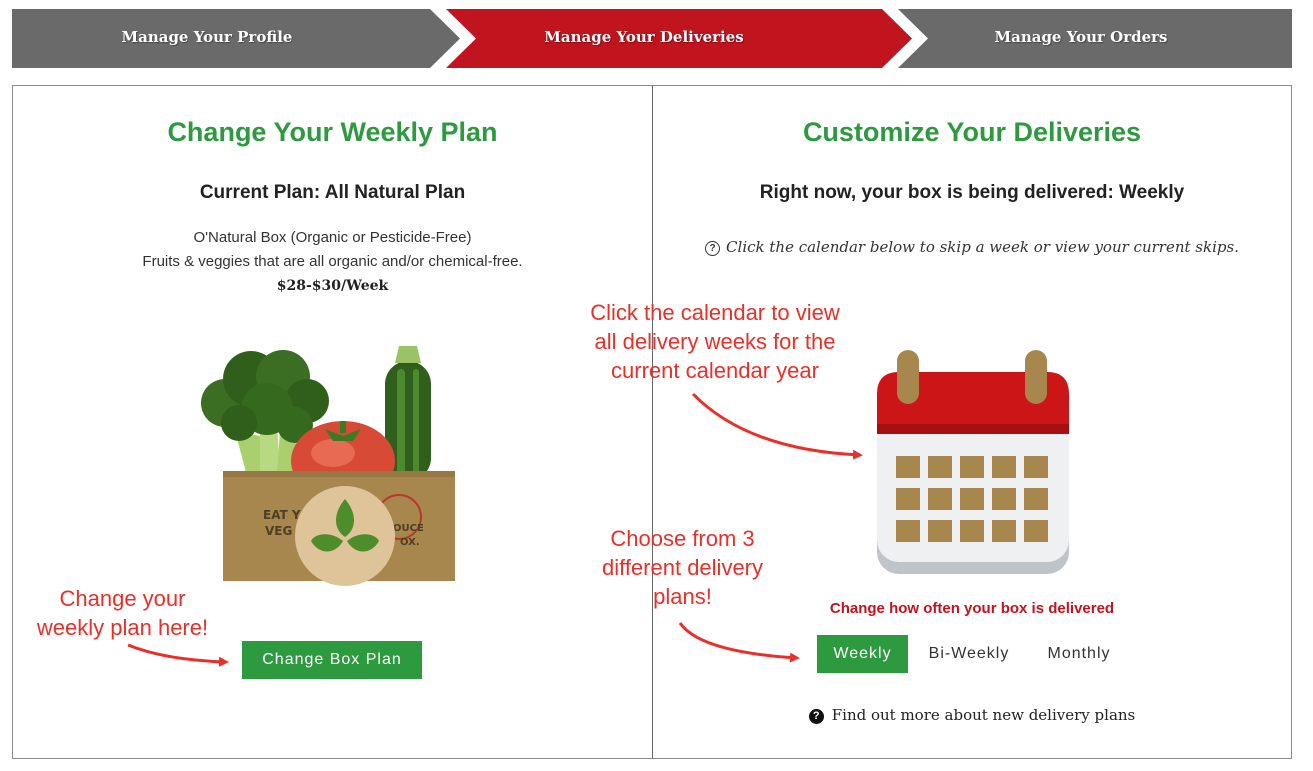 The height and width of the screenshot is (771, 1313). What do you see at coordinates (332, 660) in the screenshot?
I see `change-box-plan-button: Change Box Plan` at bounding box center [332, 660].